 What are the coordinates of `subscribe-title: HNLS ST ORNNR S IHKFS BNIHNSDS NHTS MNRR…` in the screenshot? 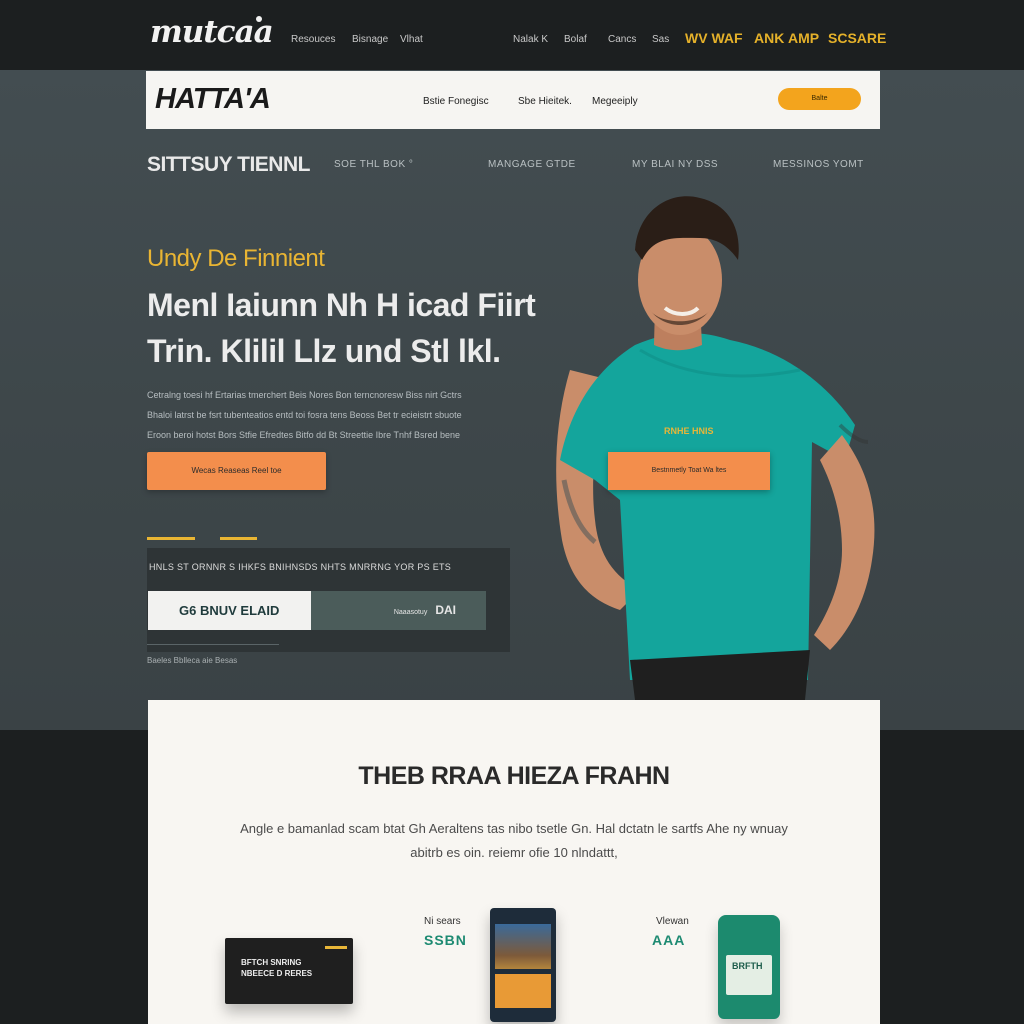 It's located at (300, 567).